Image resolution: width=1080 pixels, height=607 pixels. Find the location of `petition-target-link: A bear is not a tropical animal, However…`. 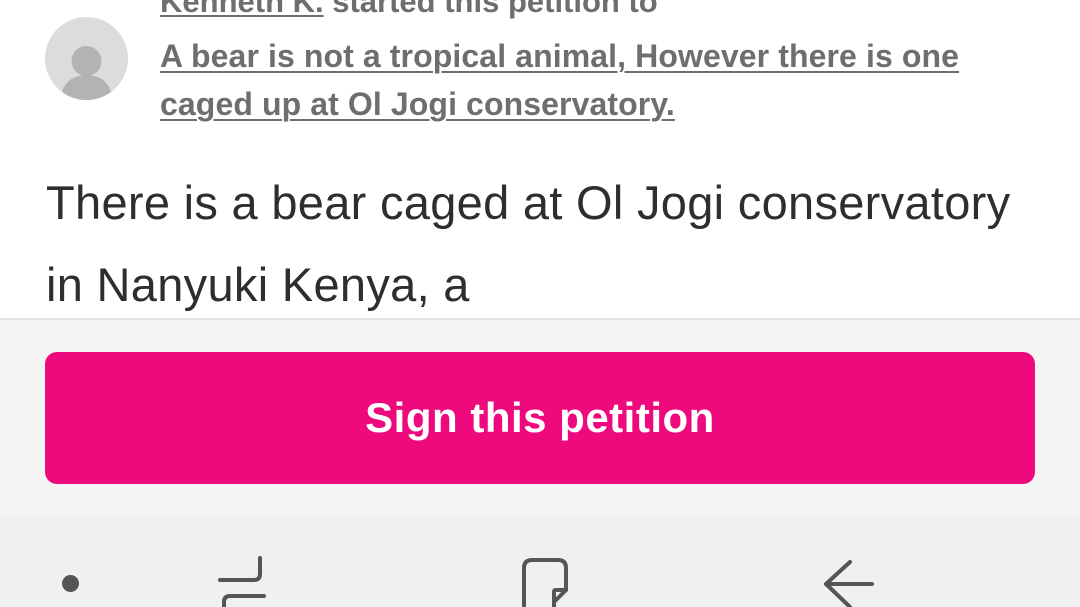

petition-target-link: A bear is not a tropical animal, However… is located at coordinates (590, 80).